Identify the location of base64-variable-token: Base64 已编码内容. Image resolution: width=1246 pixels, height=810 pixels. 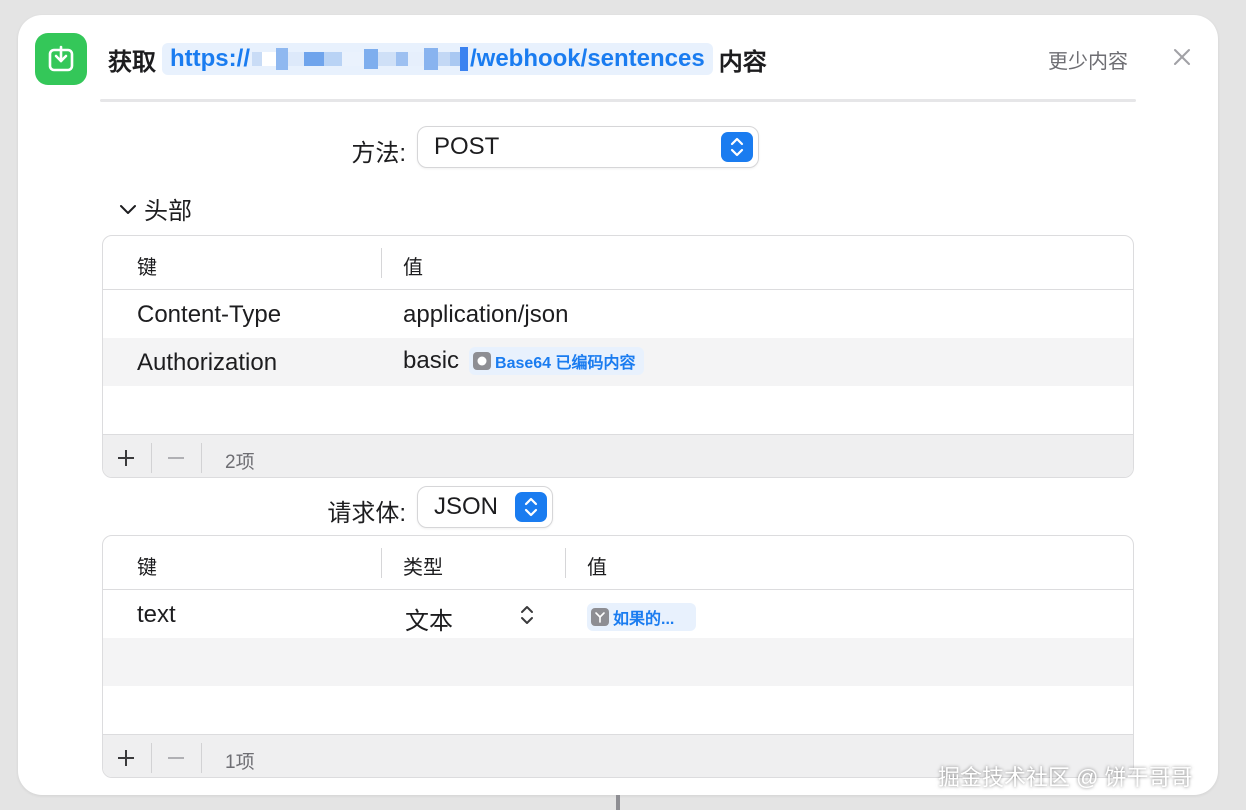
(556, 361).